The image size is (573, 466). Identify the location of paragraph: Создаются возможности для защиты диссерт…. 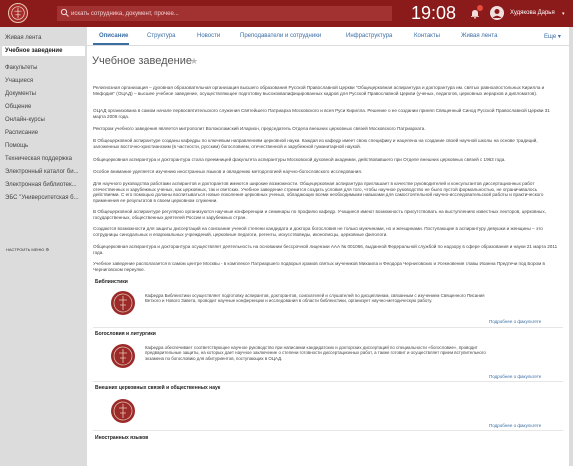
(318, 231).